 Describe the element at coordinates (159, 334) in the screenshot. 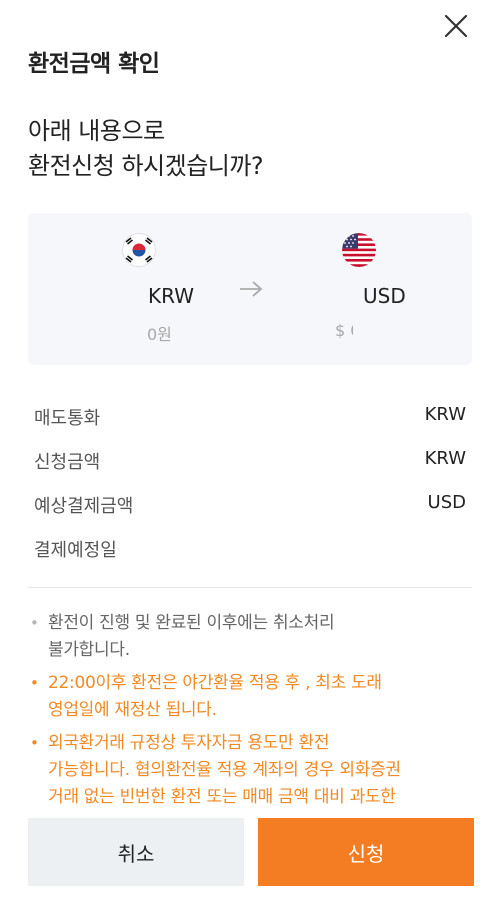

I see `from-currency-amount: 0원` at that location.